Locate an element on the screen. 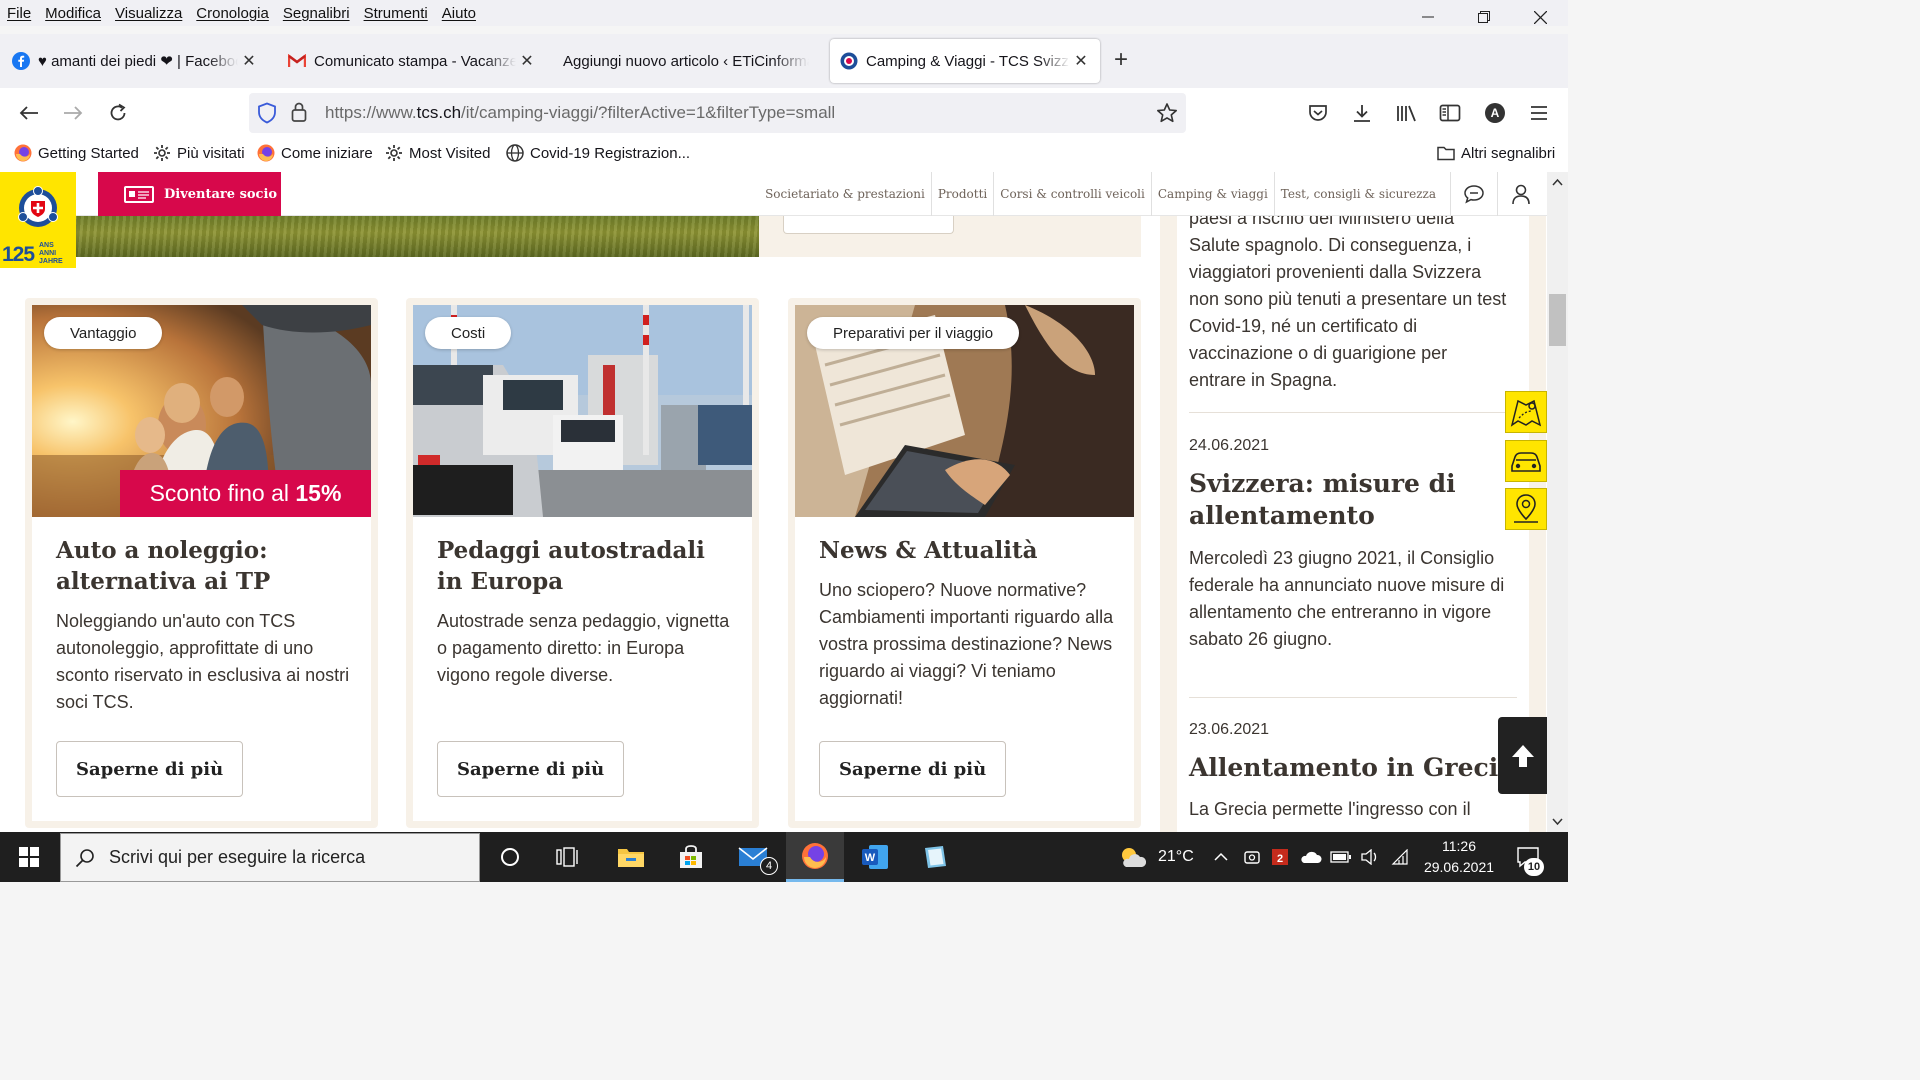  reload-button is located at coordinates (118, 113).